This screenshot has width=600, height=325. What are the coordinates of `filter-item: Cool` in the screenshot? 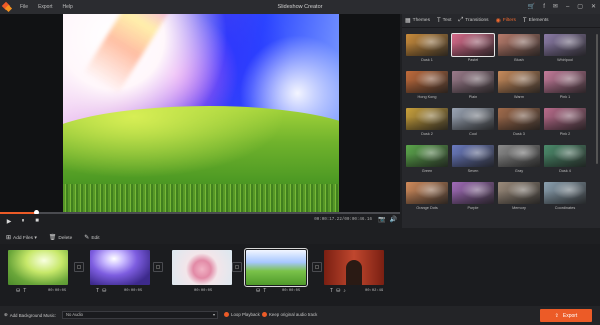 It's located at (473, 123).